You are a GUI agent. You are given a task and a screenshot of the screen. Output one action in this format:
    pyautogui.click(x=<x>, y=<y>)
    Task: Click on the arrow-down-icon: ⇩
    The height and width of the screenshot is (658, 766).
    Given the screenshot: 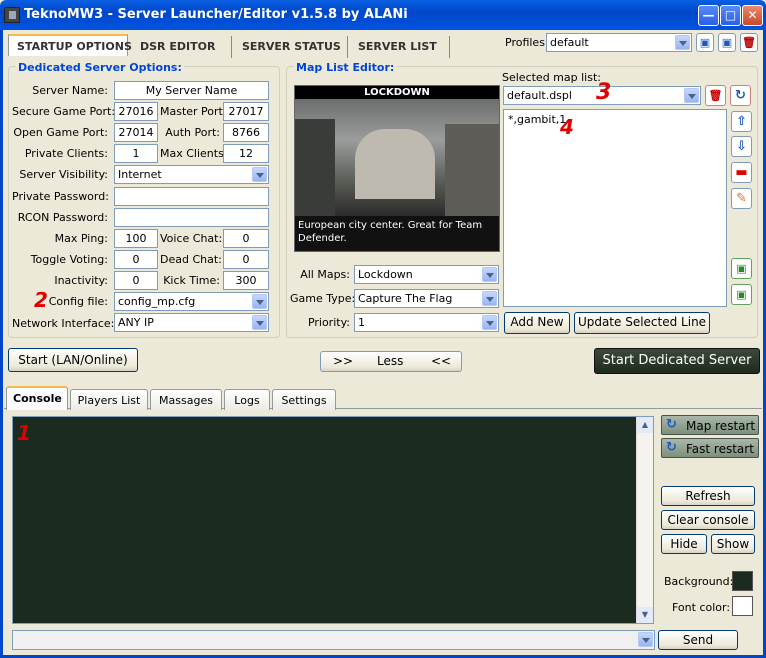 What is the action you would take?
    pyautogui.click(x=741, y=146)
    